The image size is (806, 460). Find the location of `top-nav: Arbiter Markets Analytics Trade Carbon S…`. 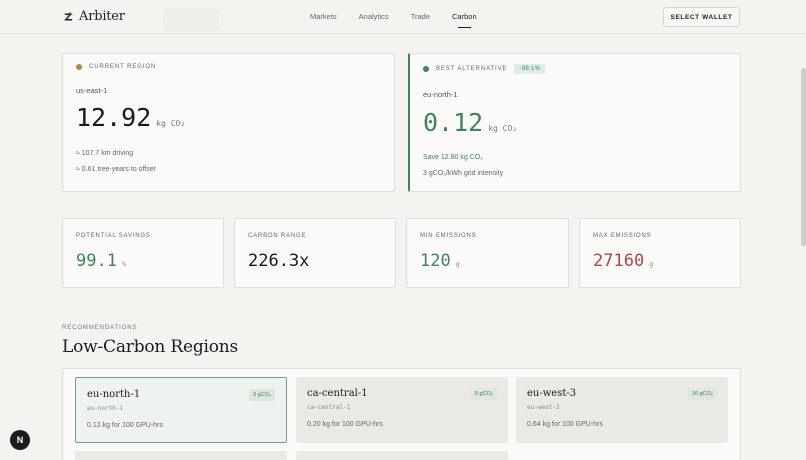

top-nav: Arbiter Markets Analytics Trade Carbon S… is located at coordinates (403, 17).